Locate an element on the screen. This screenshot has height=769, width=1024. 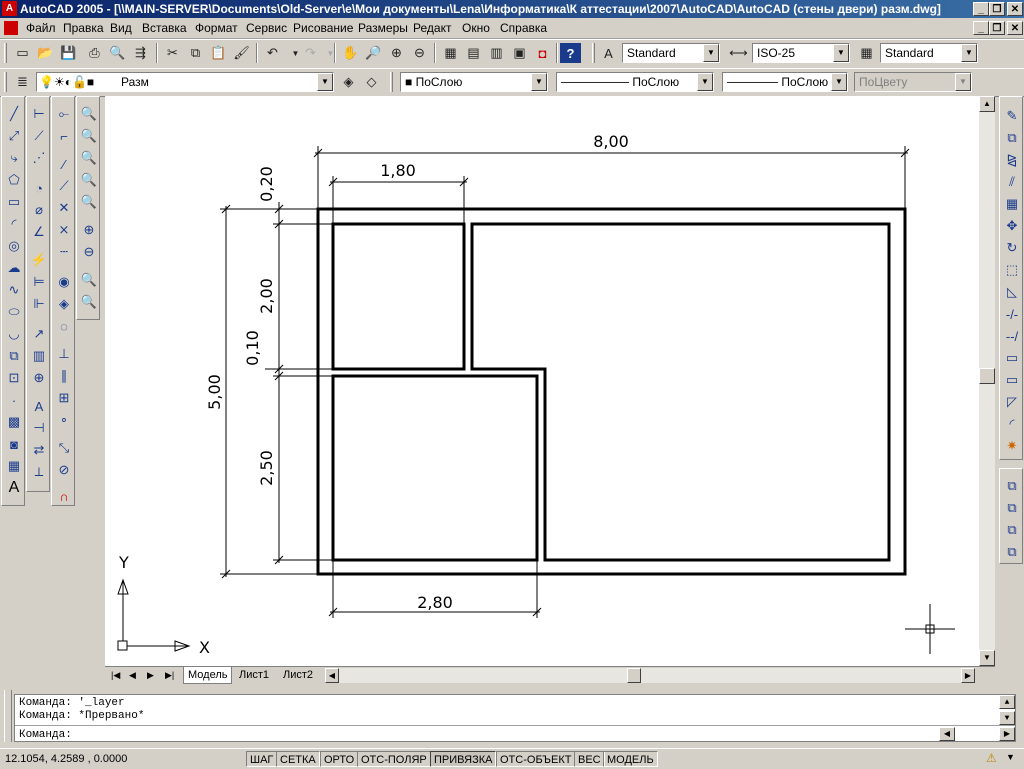
menu-edit: Правка is located at coordinates (83, 28).